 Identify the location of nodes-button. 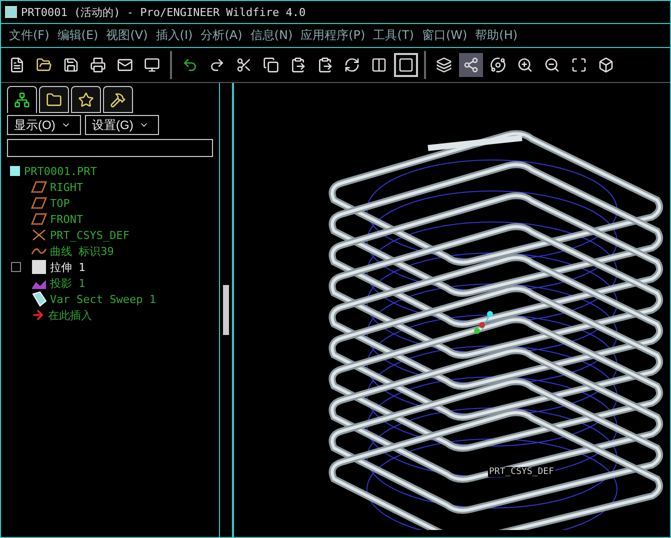
(471, 65).